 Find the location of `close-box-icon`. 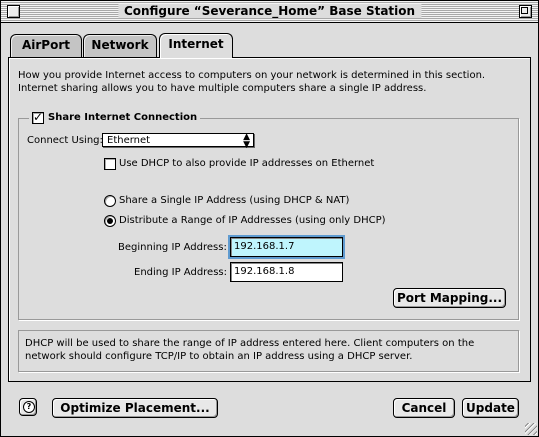

close-box-icon is located at coordinates (13, 11).